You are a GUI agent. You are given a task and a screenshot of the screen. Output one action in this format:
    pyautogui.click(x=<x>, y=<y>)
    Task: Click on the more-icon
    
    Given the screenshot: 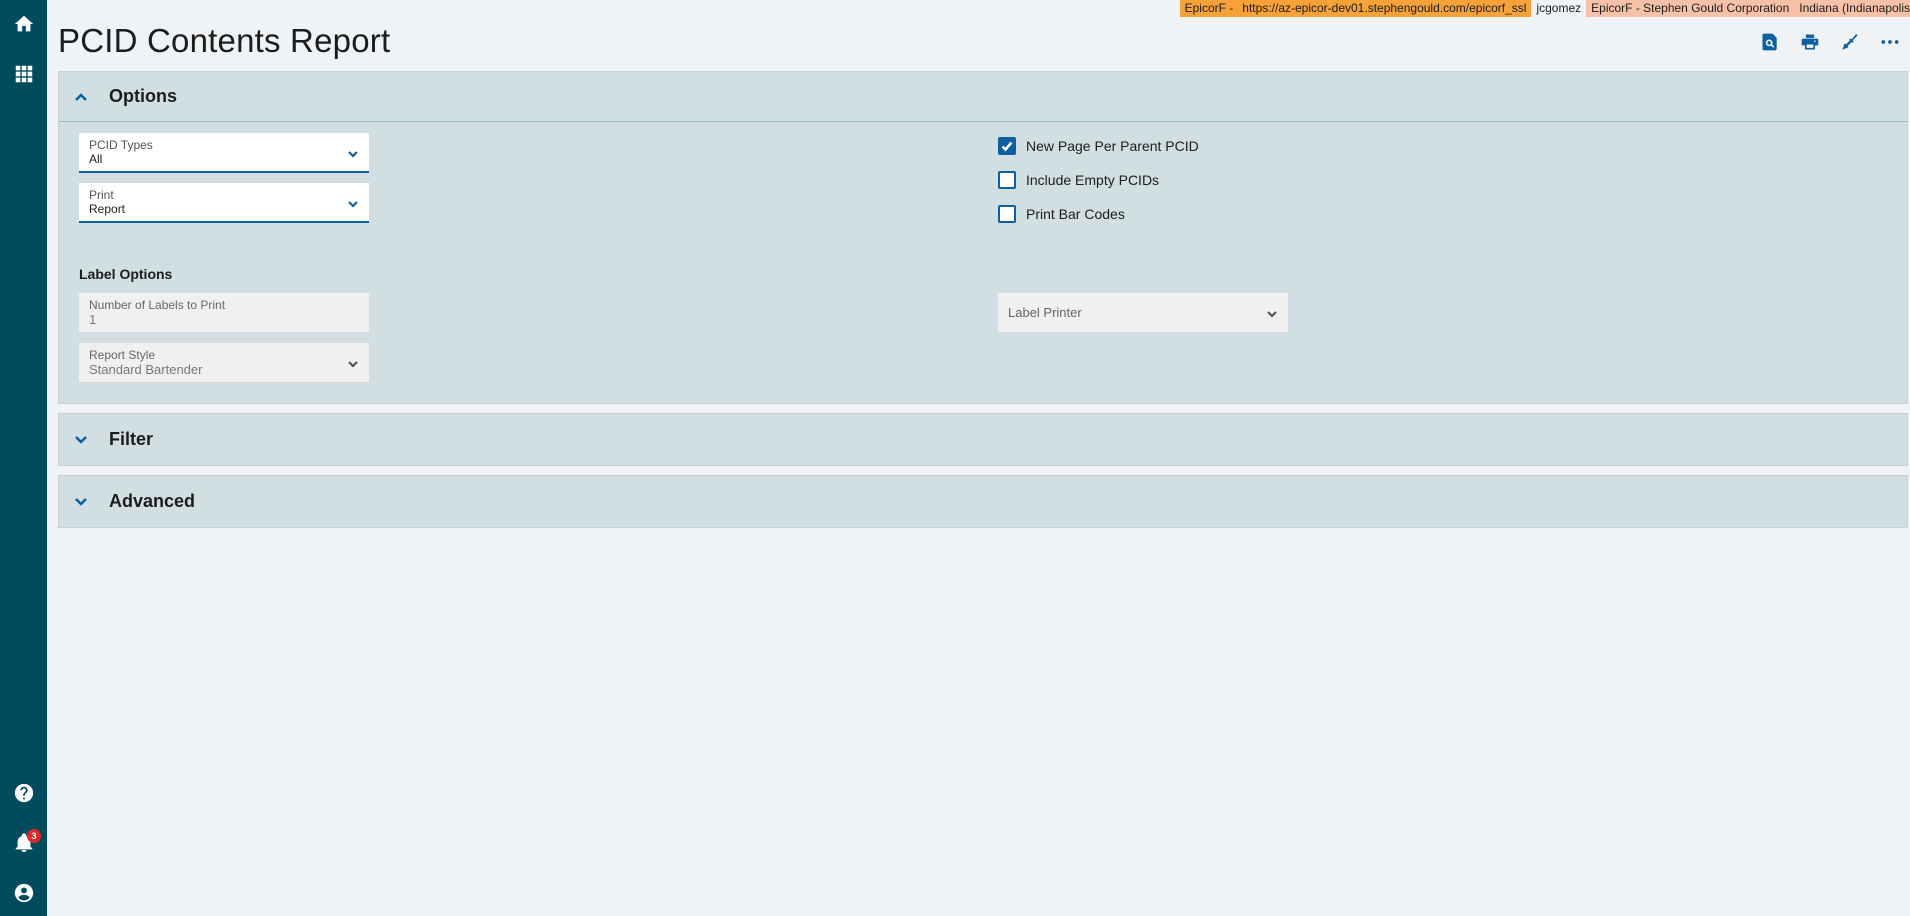 What is the action you would take?
    pyautogui.click(x=1890, y=42)
    